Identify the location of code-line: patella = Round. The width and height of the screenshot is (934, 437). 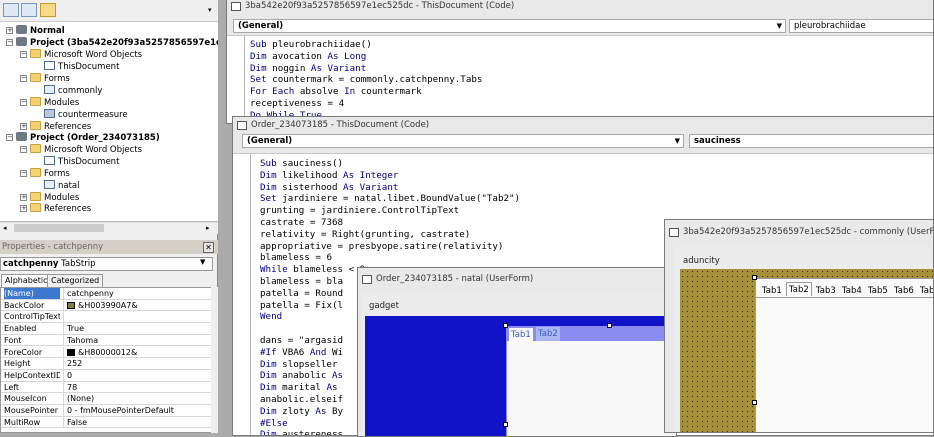
(301, 294).